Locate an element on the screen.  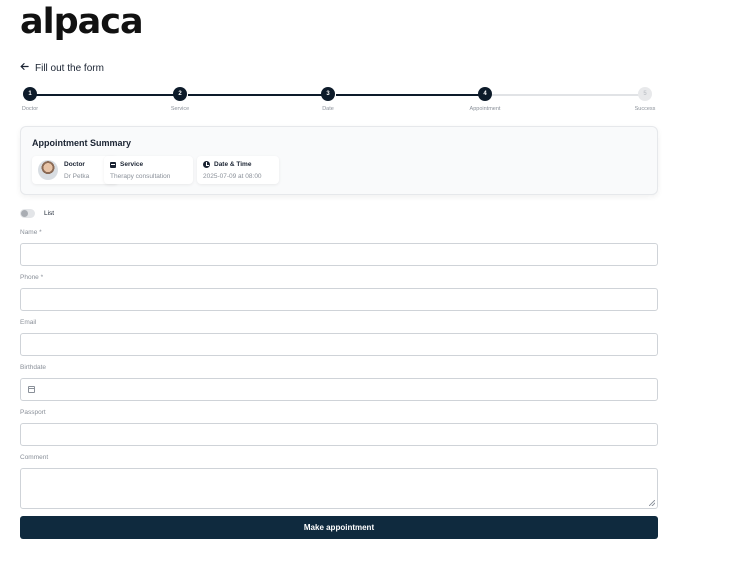
list-toggle-row: List is located at coordinates (37, 213).